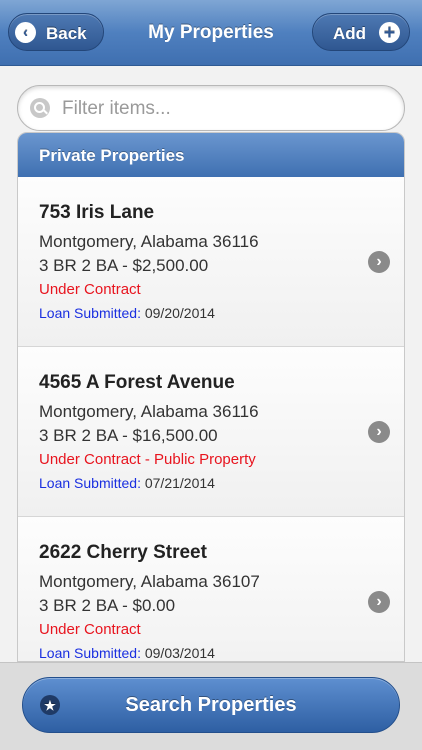  Describe the element at coordinates (124, 265) in the screenshot. I see `property-details: 3 BR 2 BA - $2,500.00` at that location.